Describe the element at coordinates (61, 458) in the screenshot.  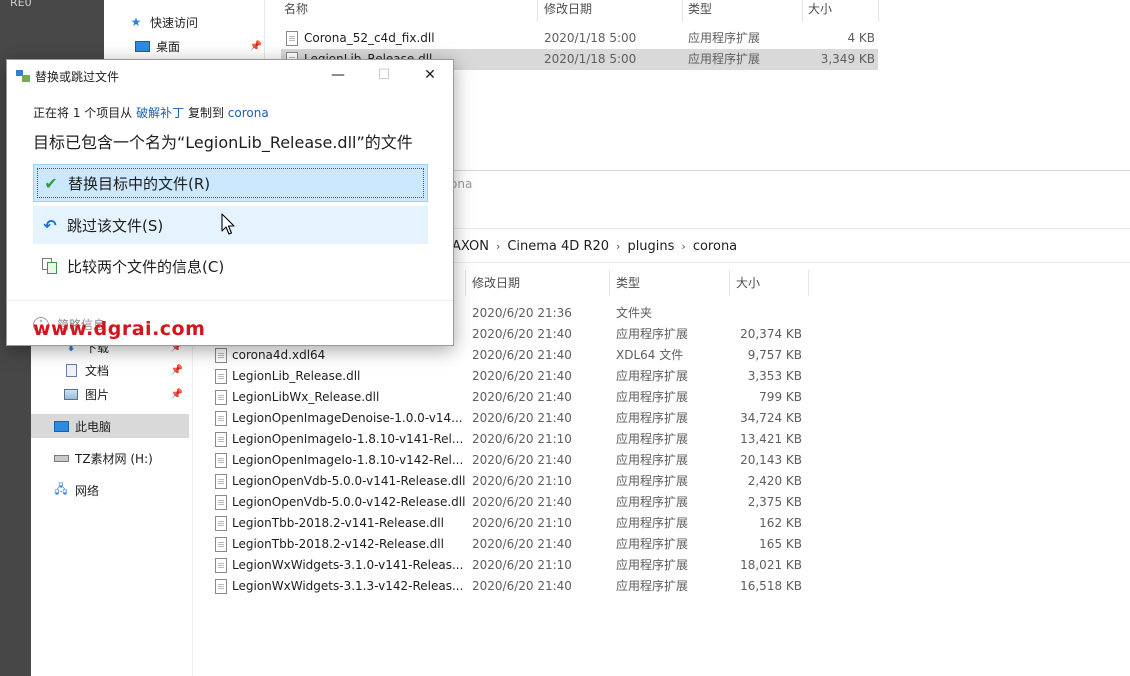
I see `drive-icon` at that location.